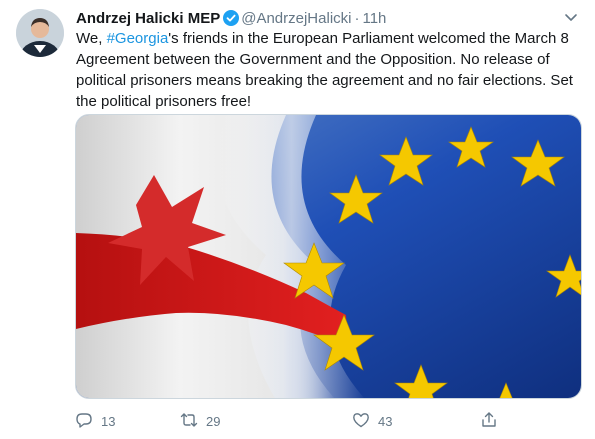  What do you see at coordinates (325, 421) in the screenshot?
I see `tweet-actions: 13 29 43` at bounding box center [325, 421].